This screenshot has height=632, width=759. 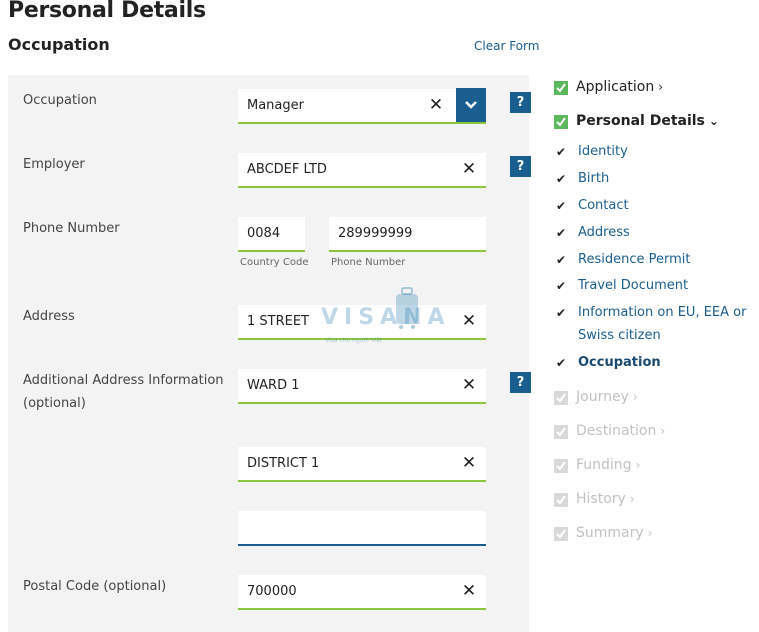 I want to click on additional-address-line1-value: WARD 1, so click(x=273, y=385).